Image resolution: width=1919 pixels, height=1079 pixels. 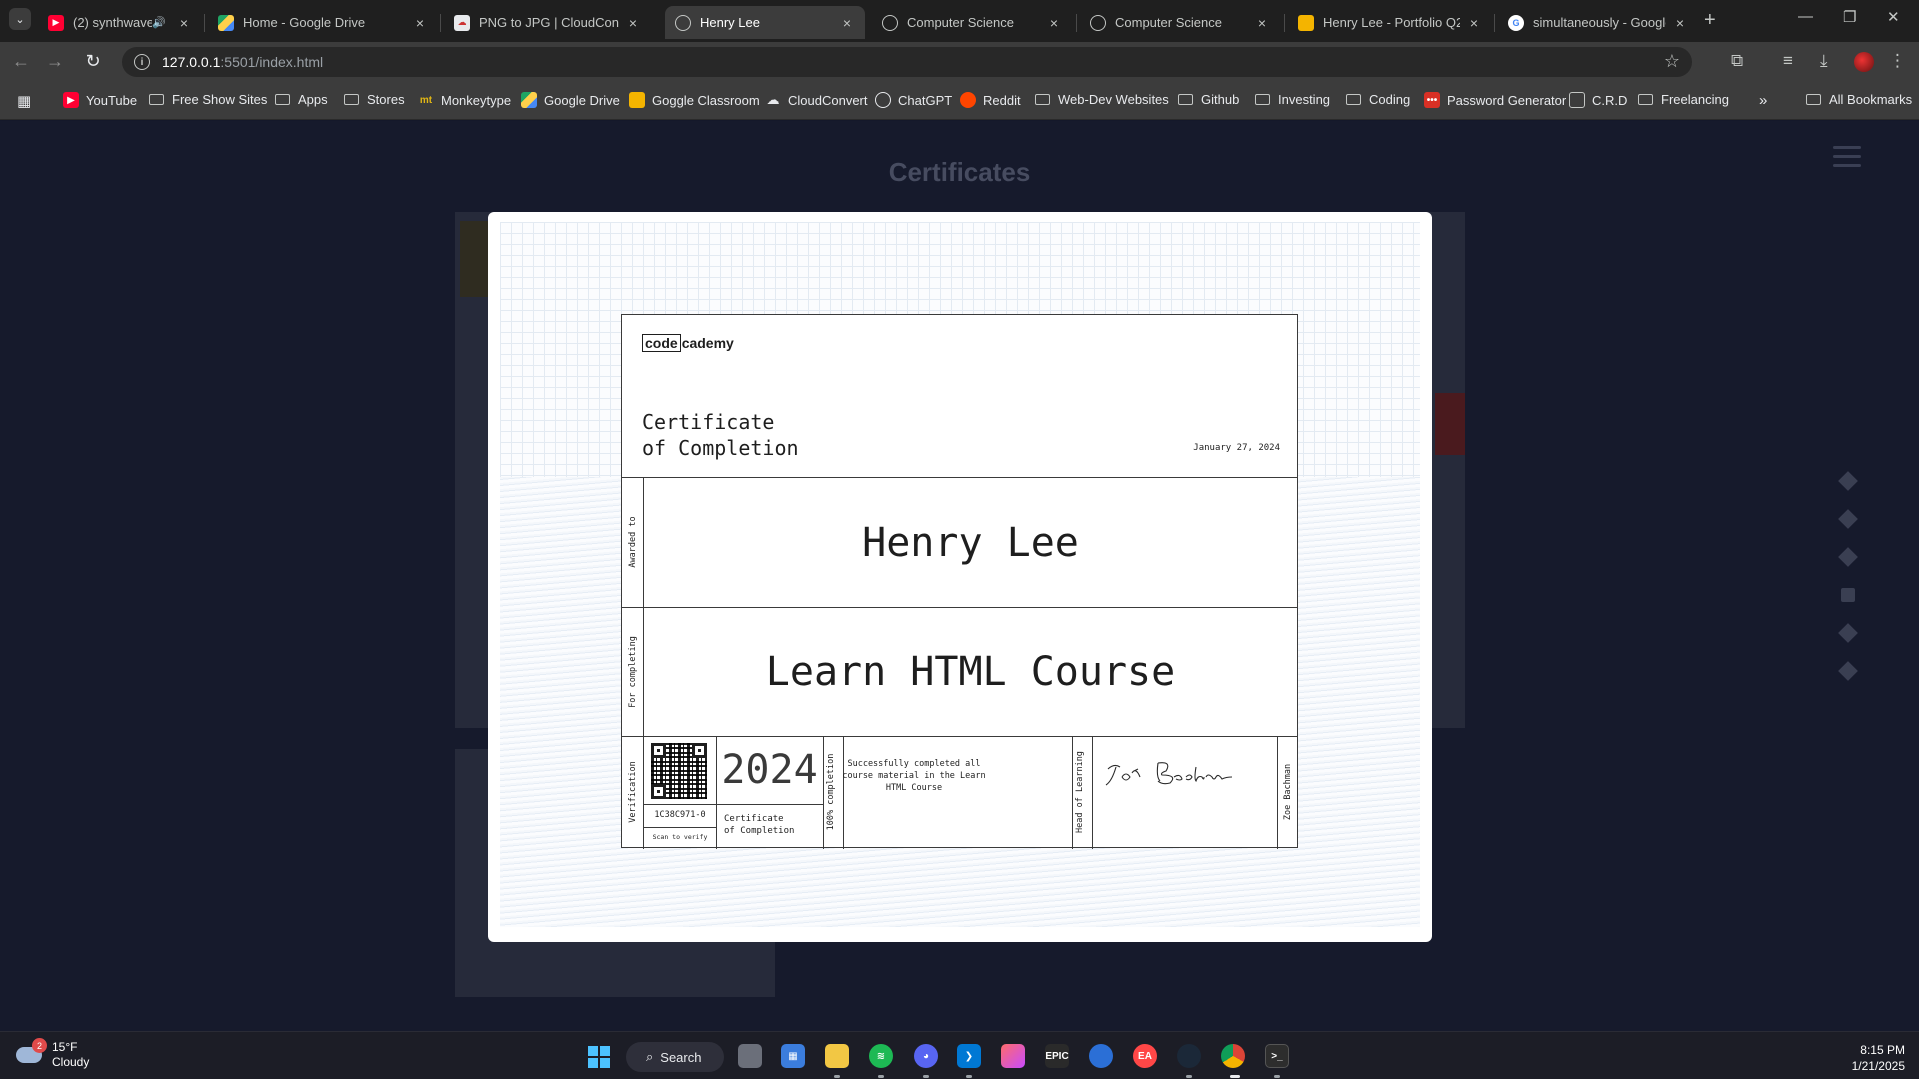 What do you see at coordinates (959, 172) in the screenshot?
I see `page-title: Certificates` at bounding box center [959, 172].